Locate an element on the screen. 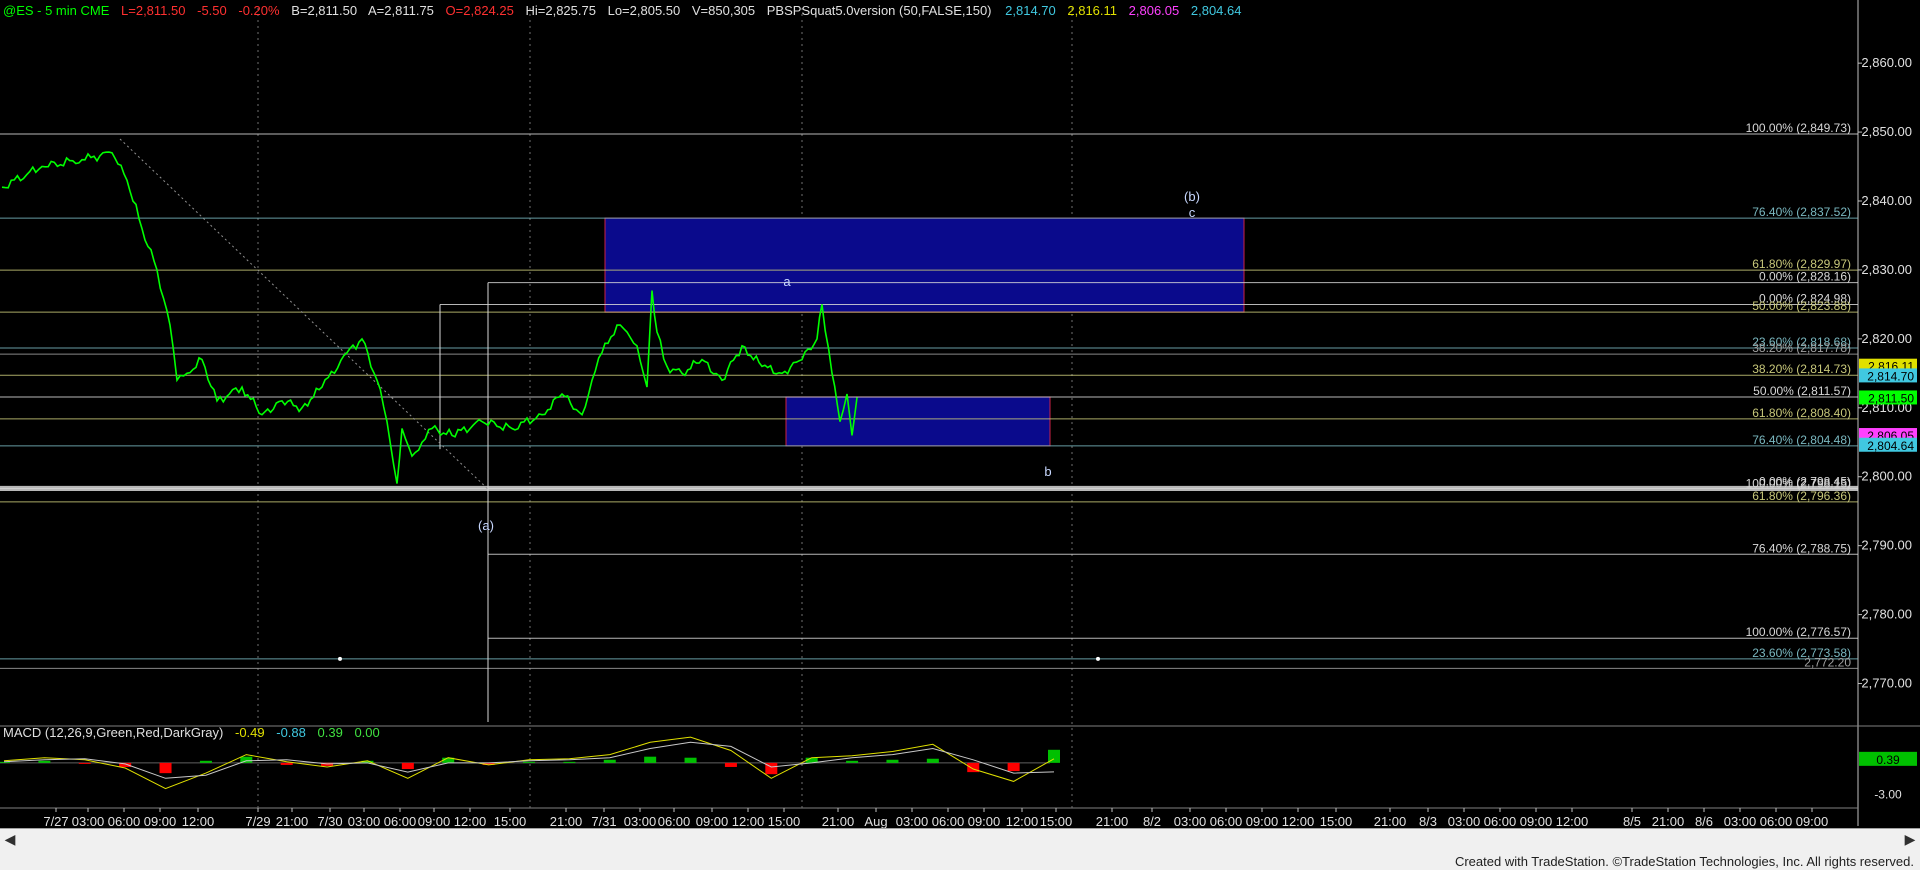  scroll-left-icon: ◀ is located at coordinates (10, 840).